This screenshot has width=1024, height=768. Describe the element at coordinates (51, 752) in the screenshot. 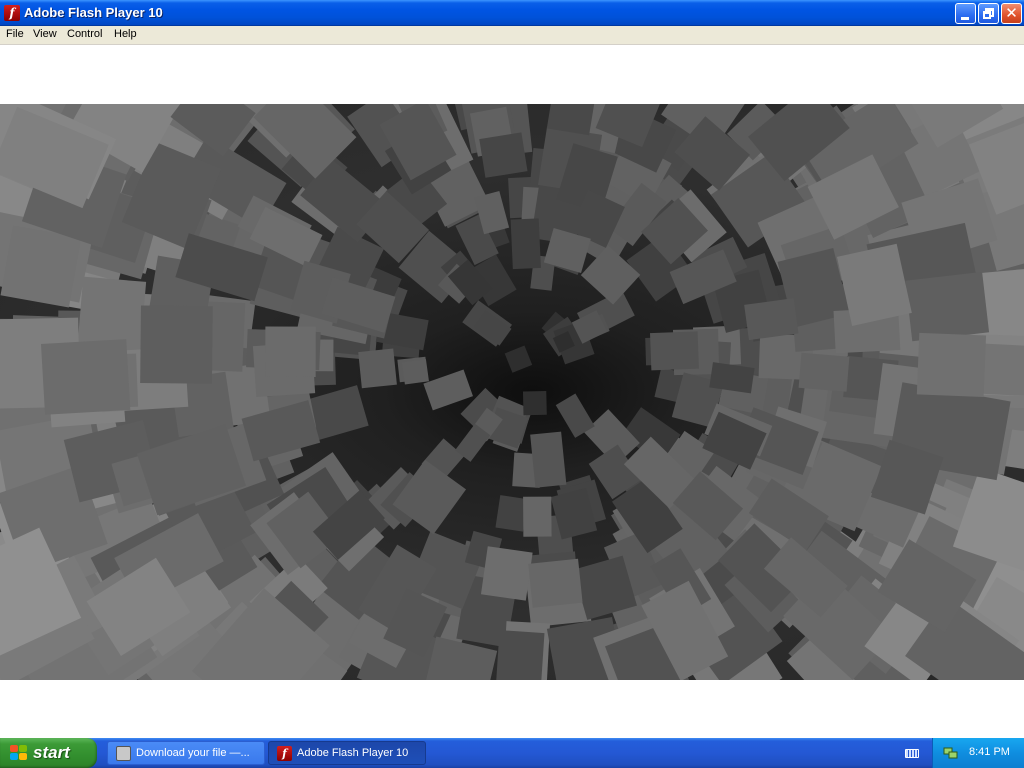

I see `start-label: start` at that location.